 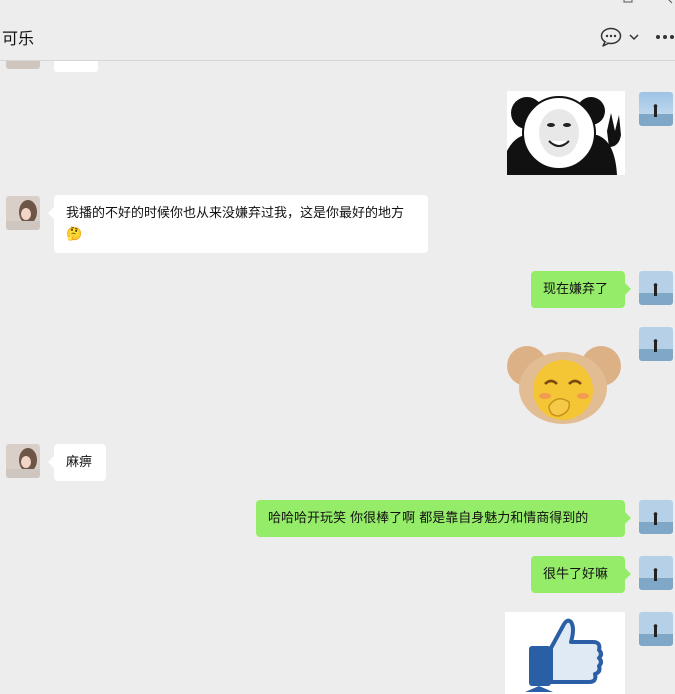 I want to click on more-icon, so click(x=665, y=37).